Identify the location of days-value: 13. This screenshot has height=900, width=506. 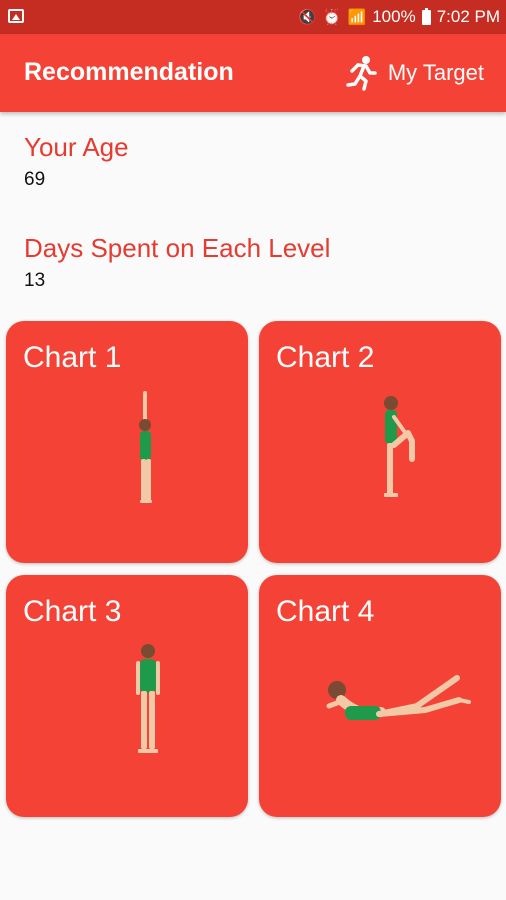
(35, 280).